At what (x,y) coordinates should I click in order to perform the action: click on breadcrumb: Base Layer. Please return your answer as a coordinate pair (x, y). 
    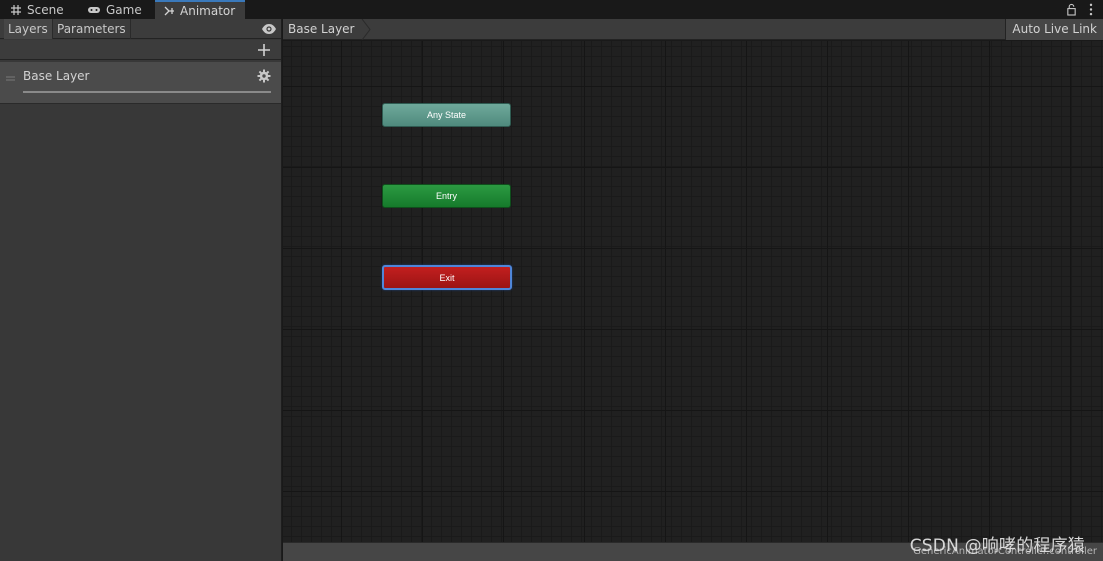
    Looking at the image, I should click on (326, 29).